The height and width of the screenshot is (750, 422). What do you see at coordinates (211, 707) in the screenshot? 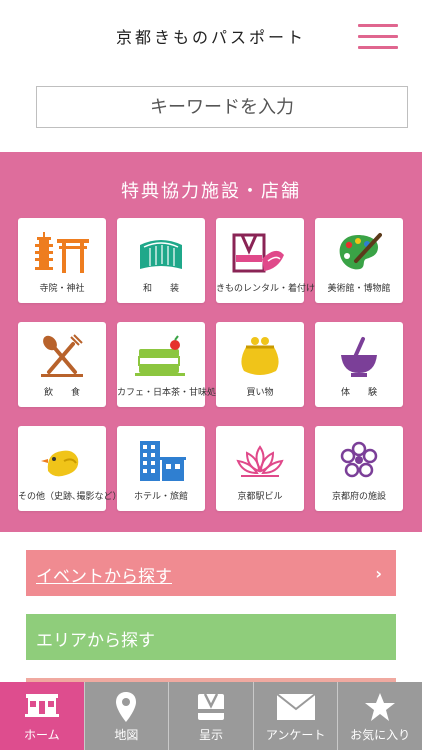
I see `kimono-card-icon` at bounding box center [211, 707].